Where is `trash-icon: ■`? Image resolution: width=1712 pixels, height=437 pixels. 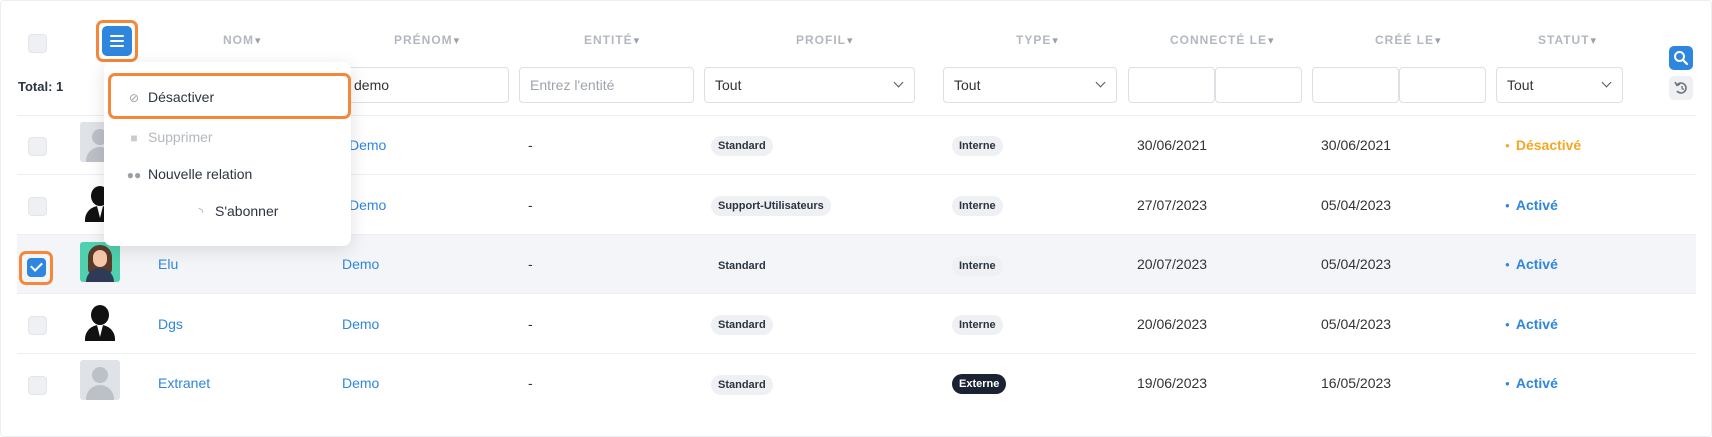
trash-icon: ■ is located at coordinates (134, 138).